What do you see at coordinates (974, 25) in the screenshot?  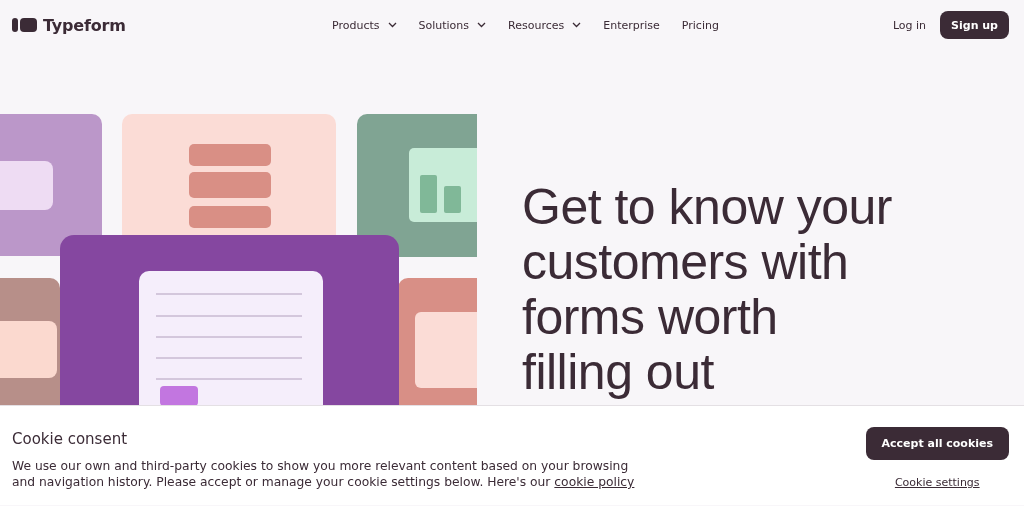 I see `signup-button: Sign up` at bounding box center [974, 25].